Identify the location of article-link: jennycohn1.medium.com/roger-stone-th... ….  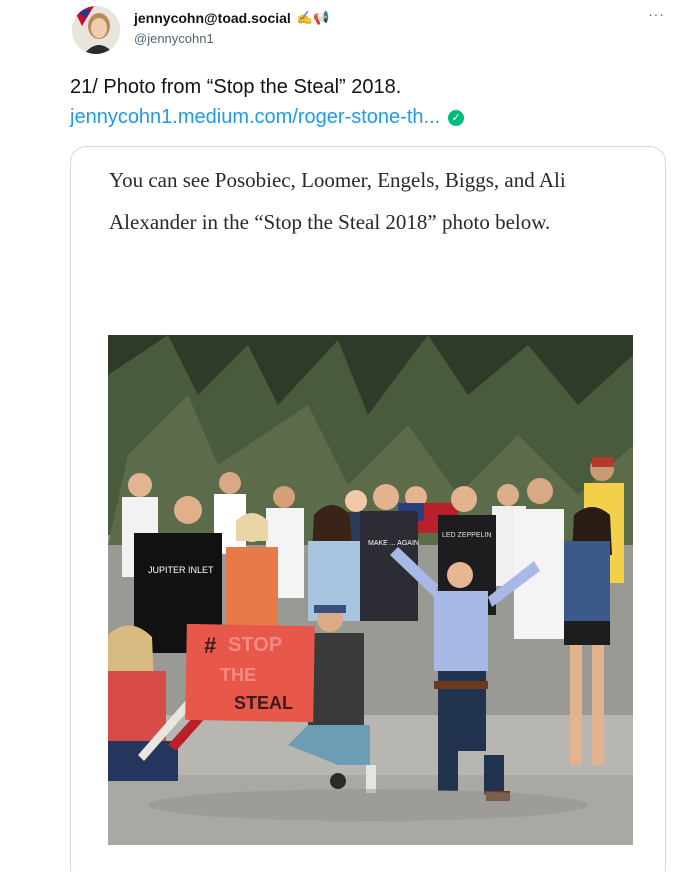
(267, 117).